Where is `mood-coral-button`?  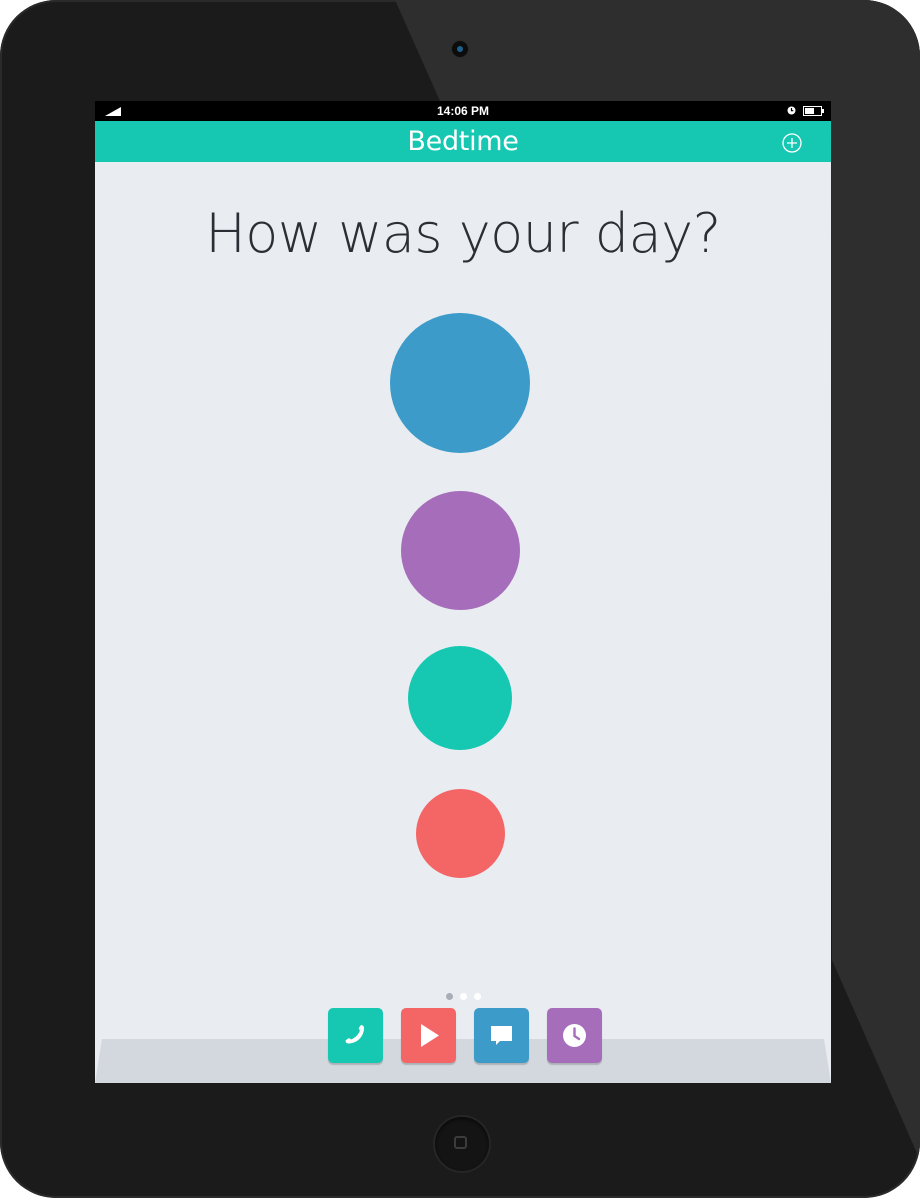 mood-coral-button is located at coordinates (460, 833).